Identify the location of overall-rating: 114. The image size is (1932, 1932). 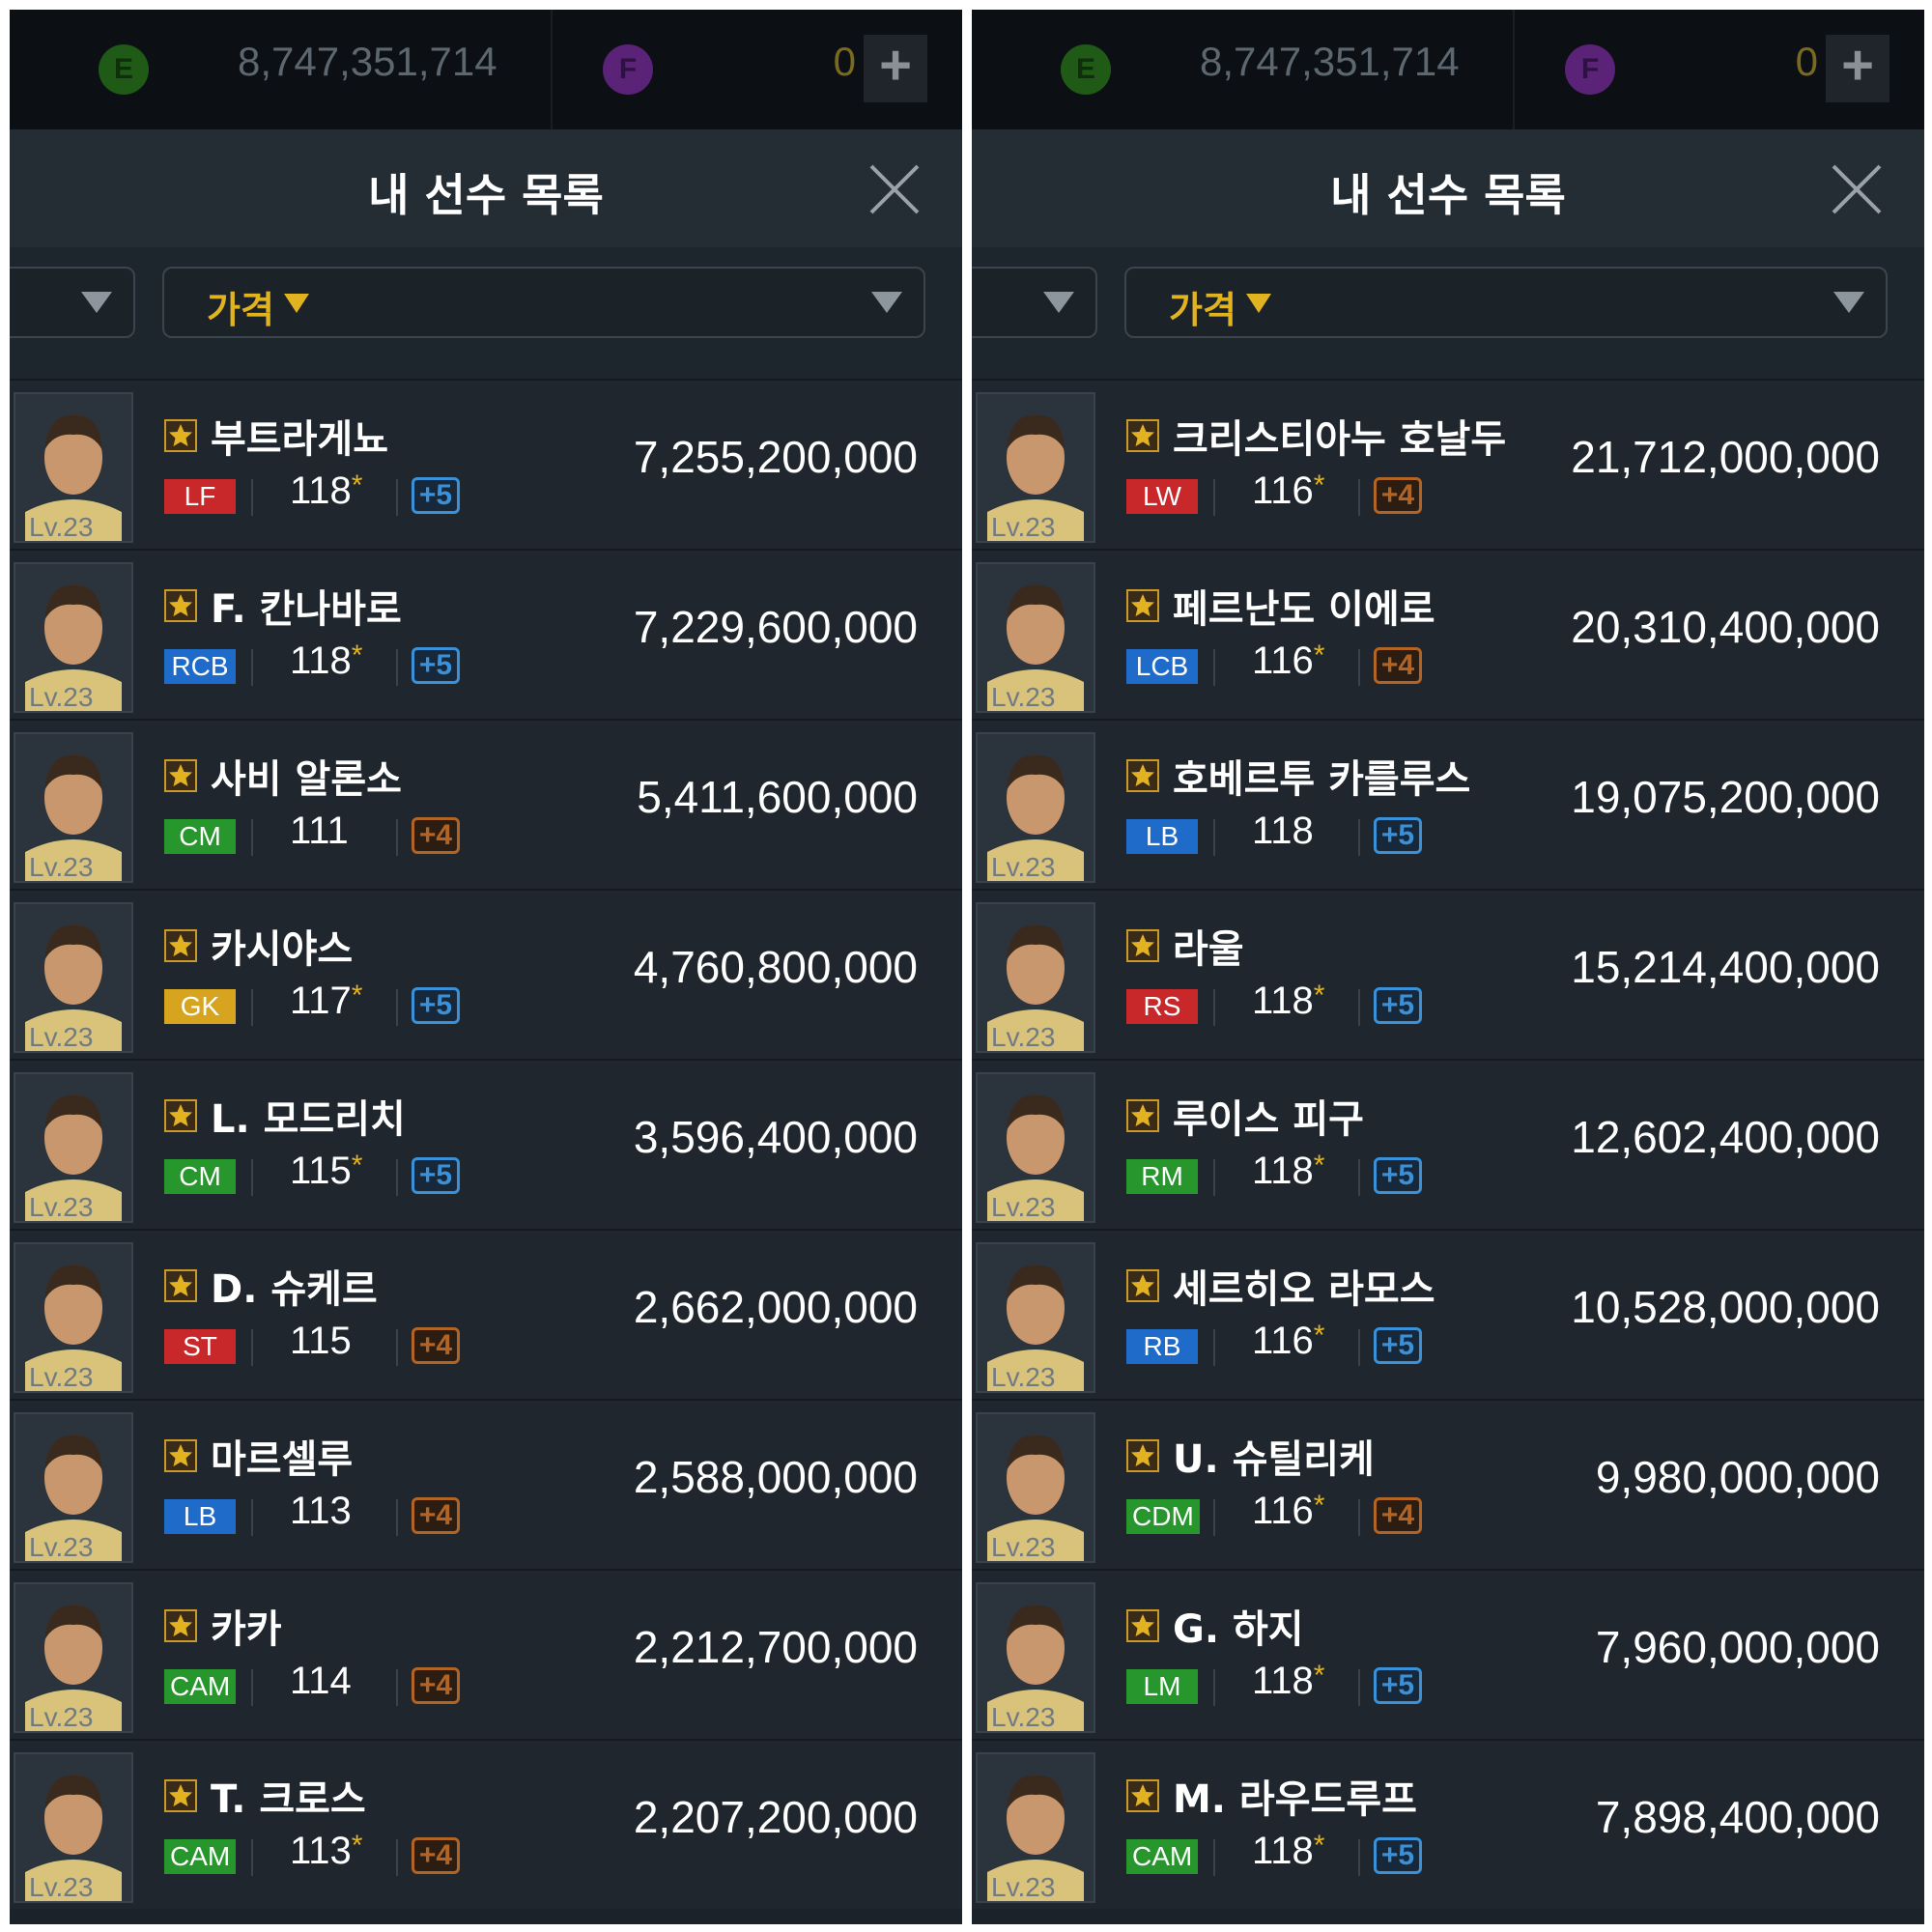
(321, 1681).